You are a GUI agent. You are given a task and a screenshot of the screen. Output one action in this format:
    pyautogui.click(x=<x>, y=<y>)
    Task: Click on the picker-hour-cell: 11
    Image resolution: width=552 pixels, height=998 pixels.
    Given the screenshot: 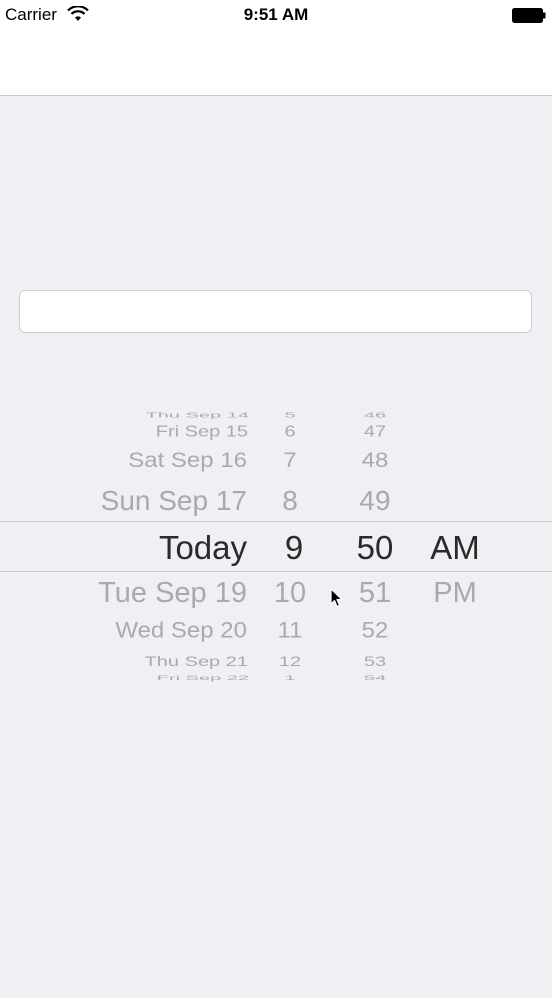 What is the action you would take?
    pyautogui.click(x=290, y=631)
    